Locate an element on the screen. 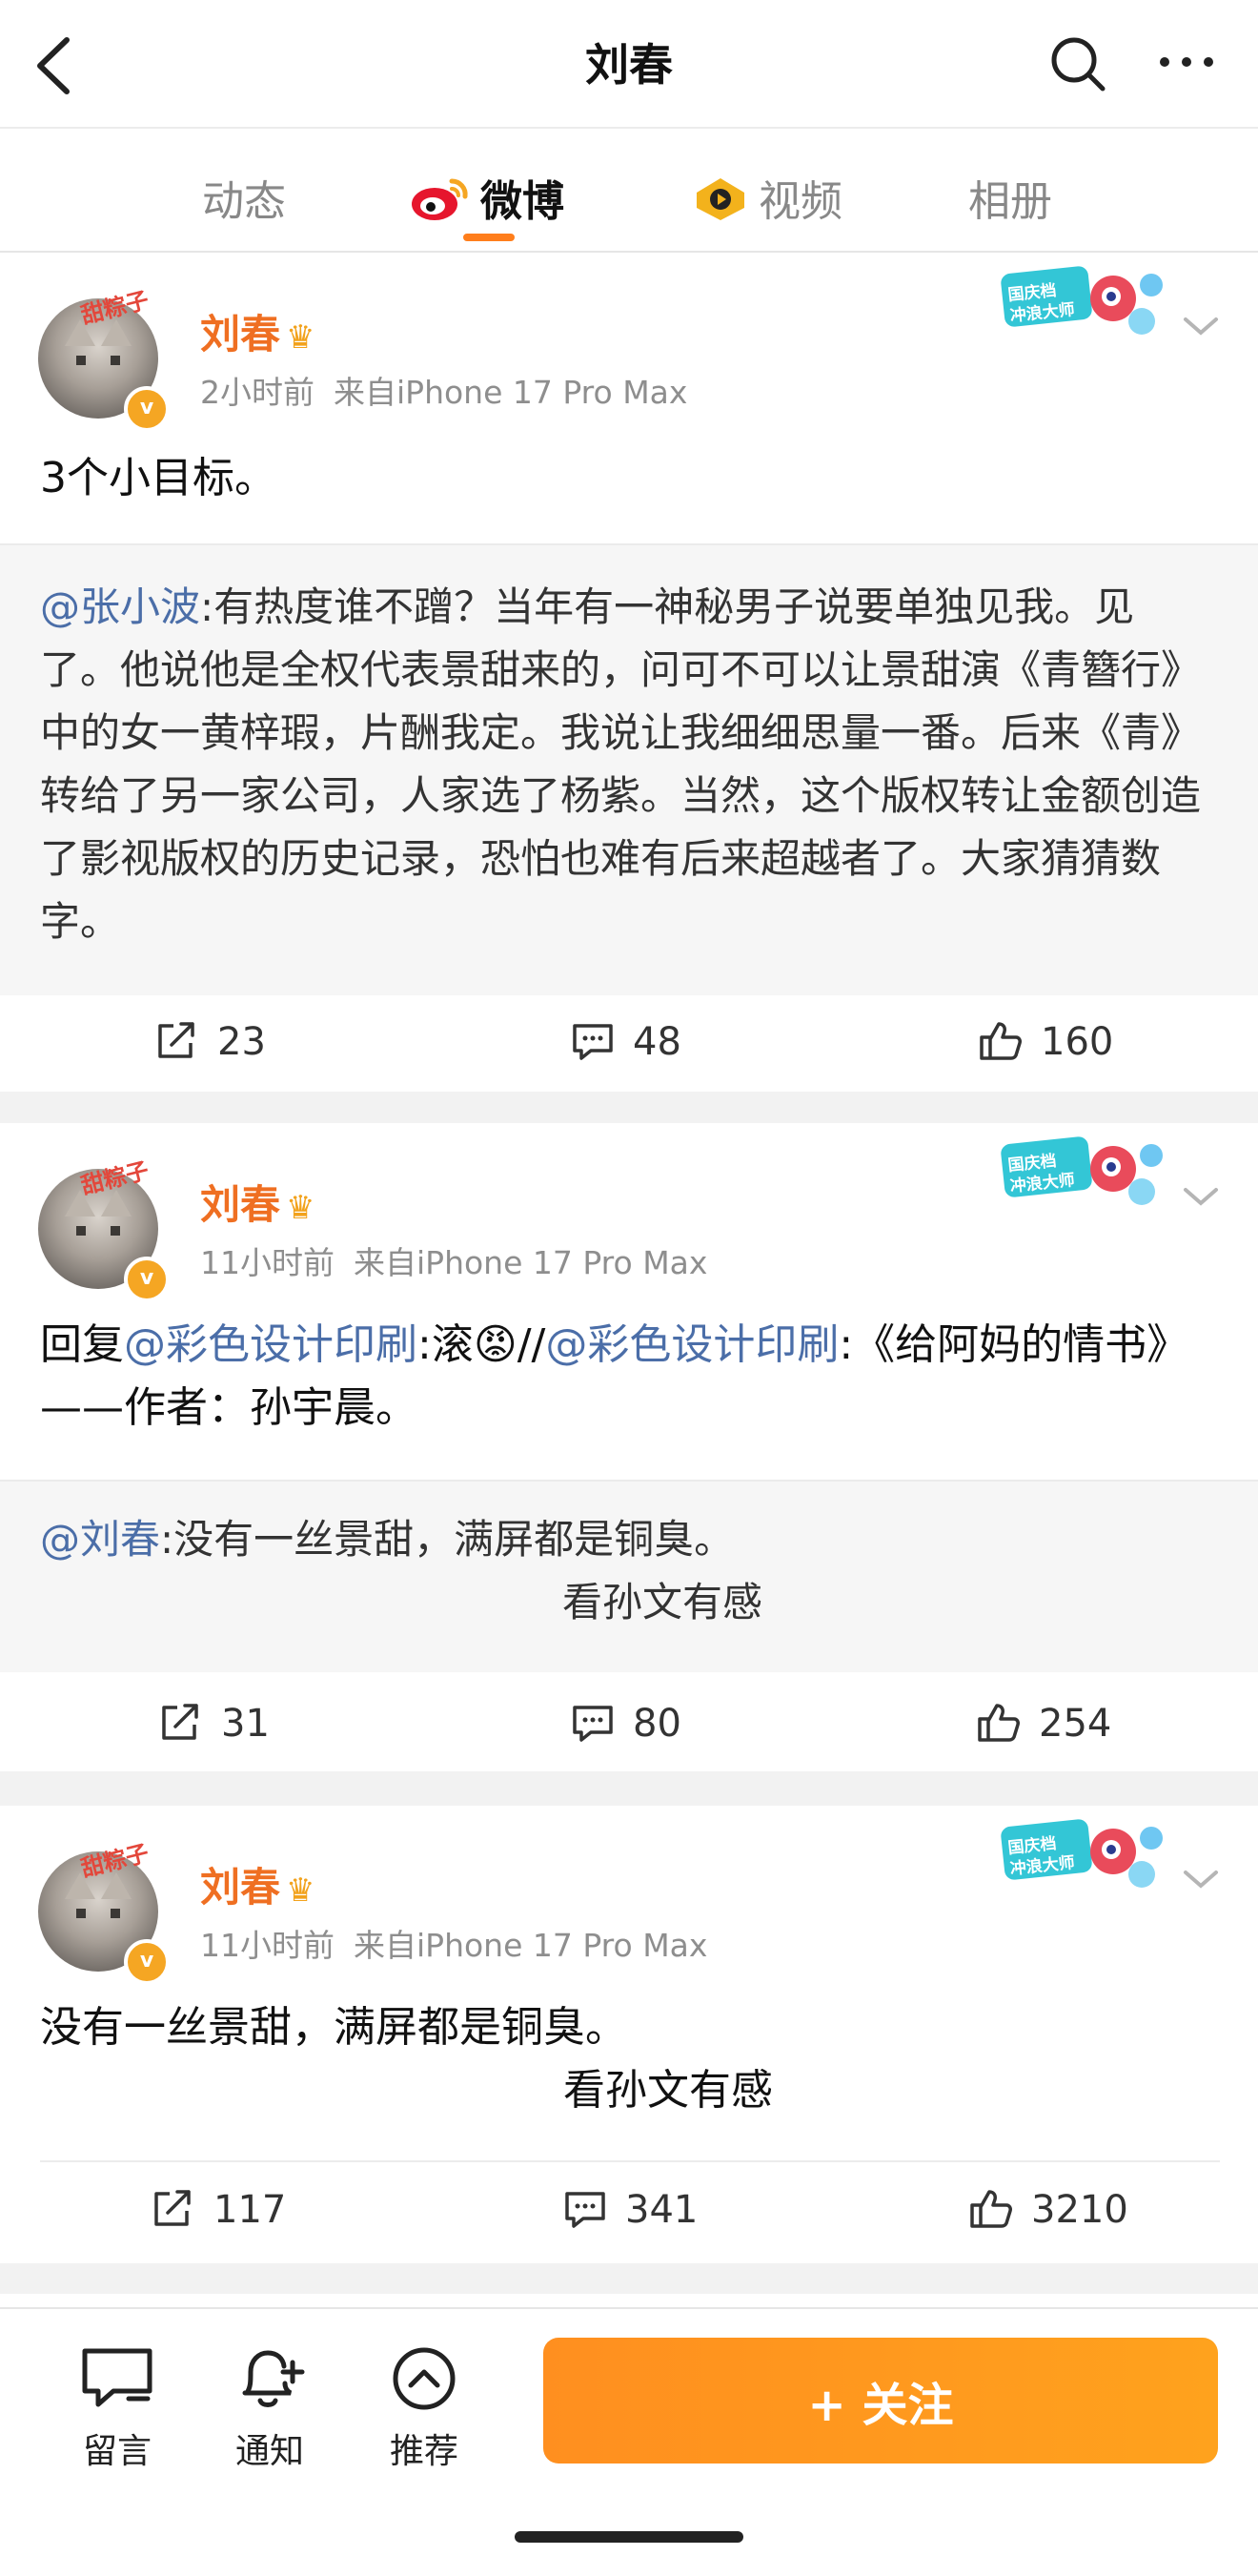 This screenshot has height=2576, width=1258. repost-count: 23 is located at coordinates (241, 1042).